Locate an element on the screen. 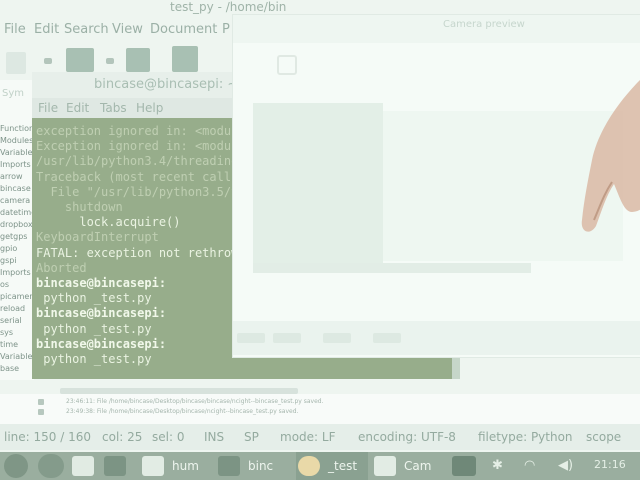 The image size is (640, 480). sidebar-item: os is located at coordinates (4, 284).